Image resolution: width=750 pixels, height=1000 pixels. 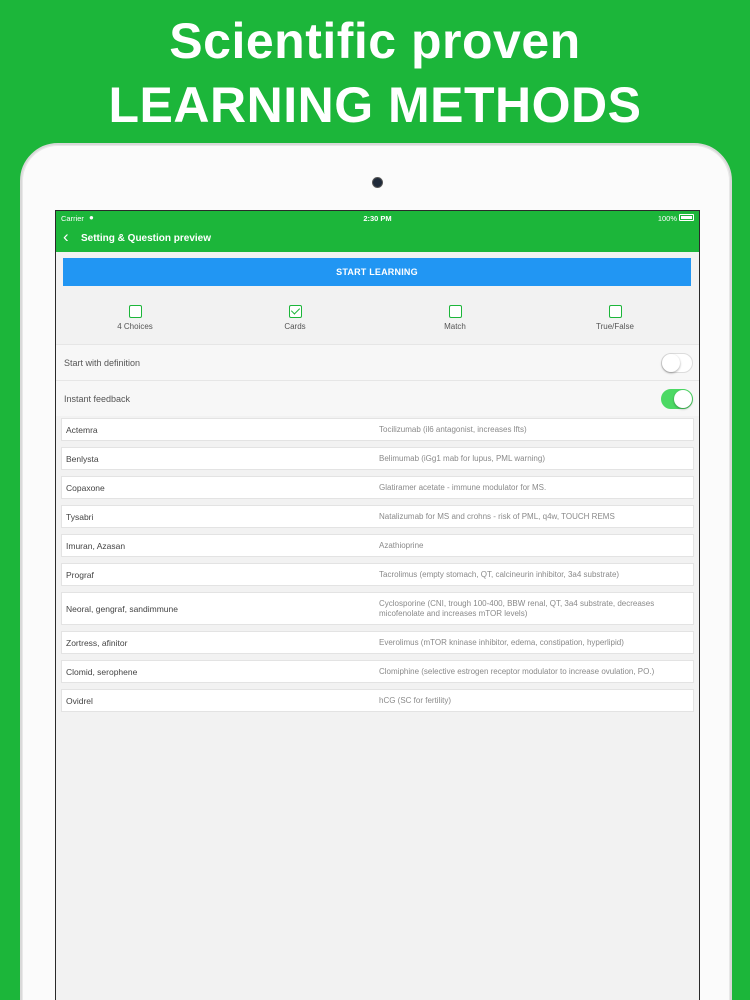 I want to click on status-time: 2:30 PM, so click(x=377, y=218).